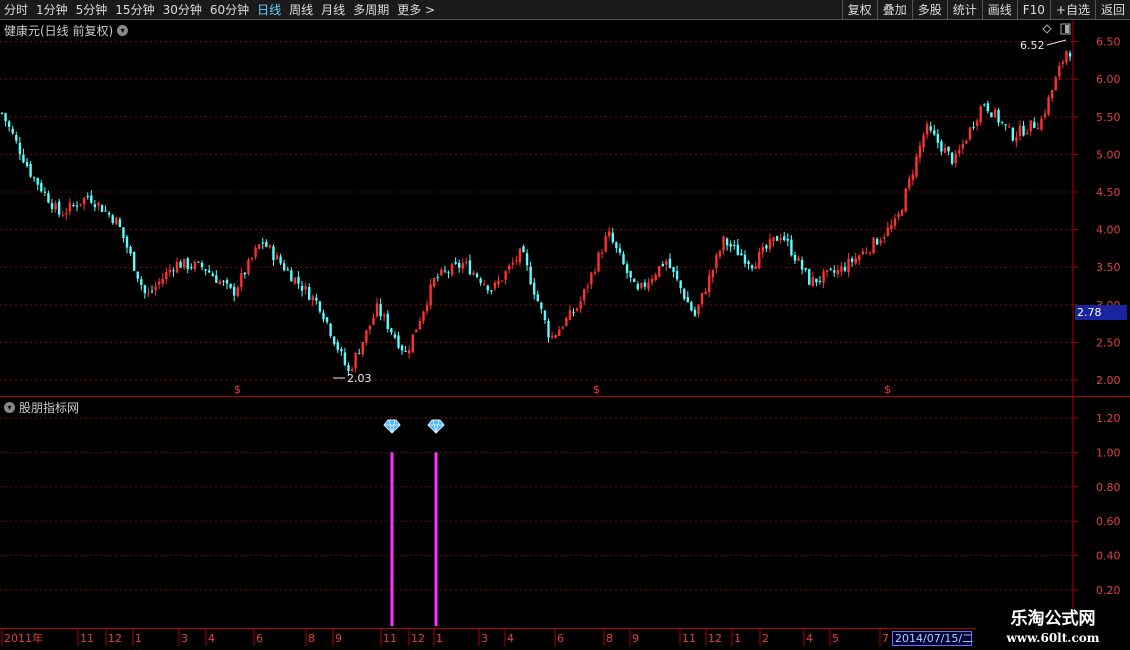 The image size is (1130, 650). Describe the element at coordinates (359, 378) in the screenshot. I see `low-price-marker: 2.03` at that location.